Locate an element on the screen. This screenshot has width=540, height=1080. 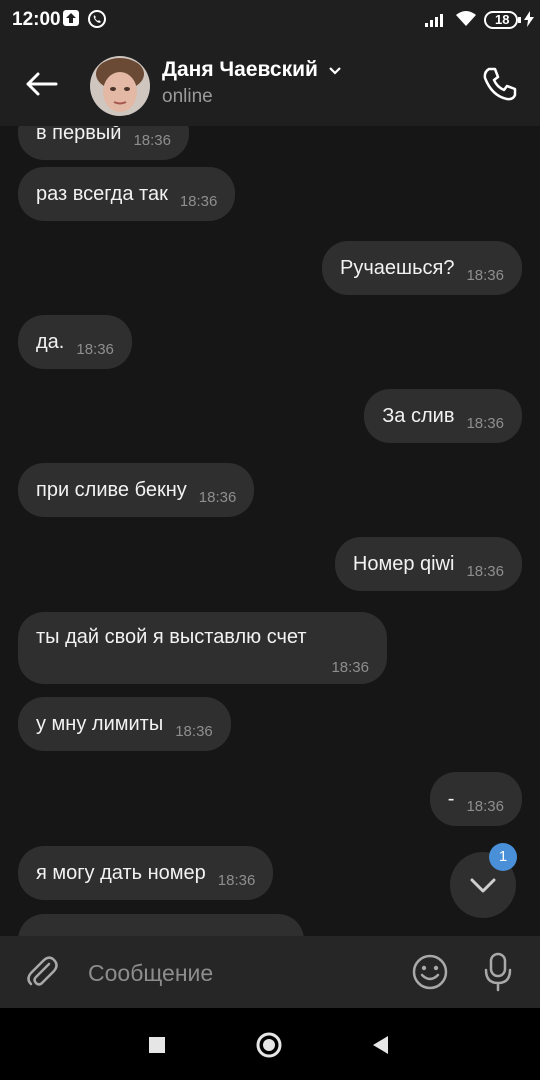
contact-name: Даня Чаевский is located at coordinates (240, 69).